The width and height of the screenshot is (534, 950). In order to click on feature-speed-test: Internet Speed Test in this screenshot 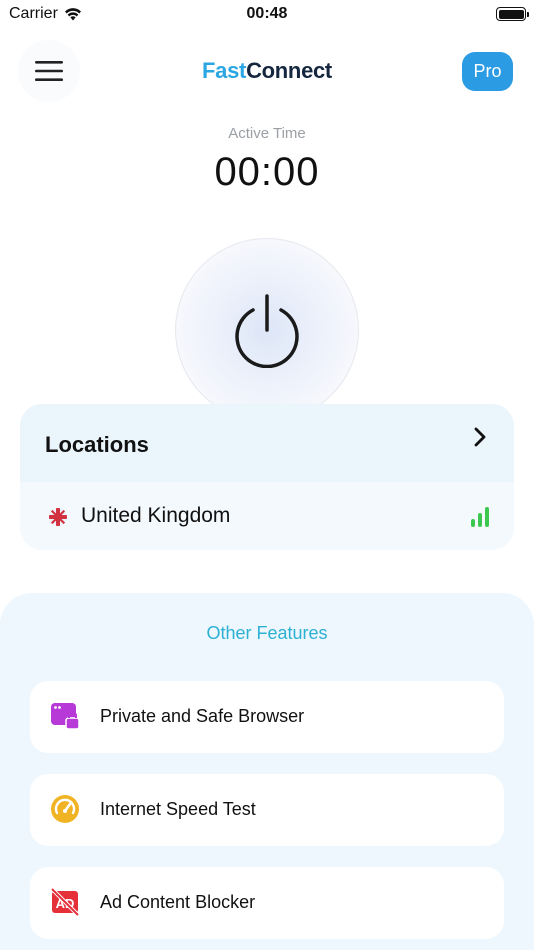, I will do `click(267, 810)`.